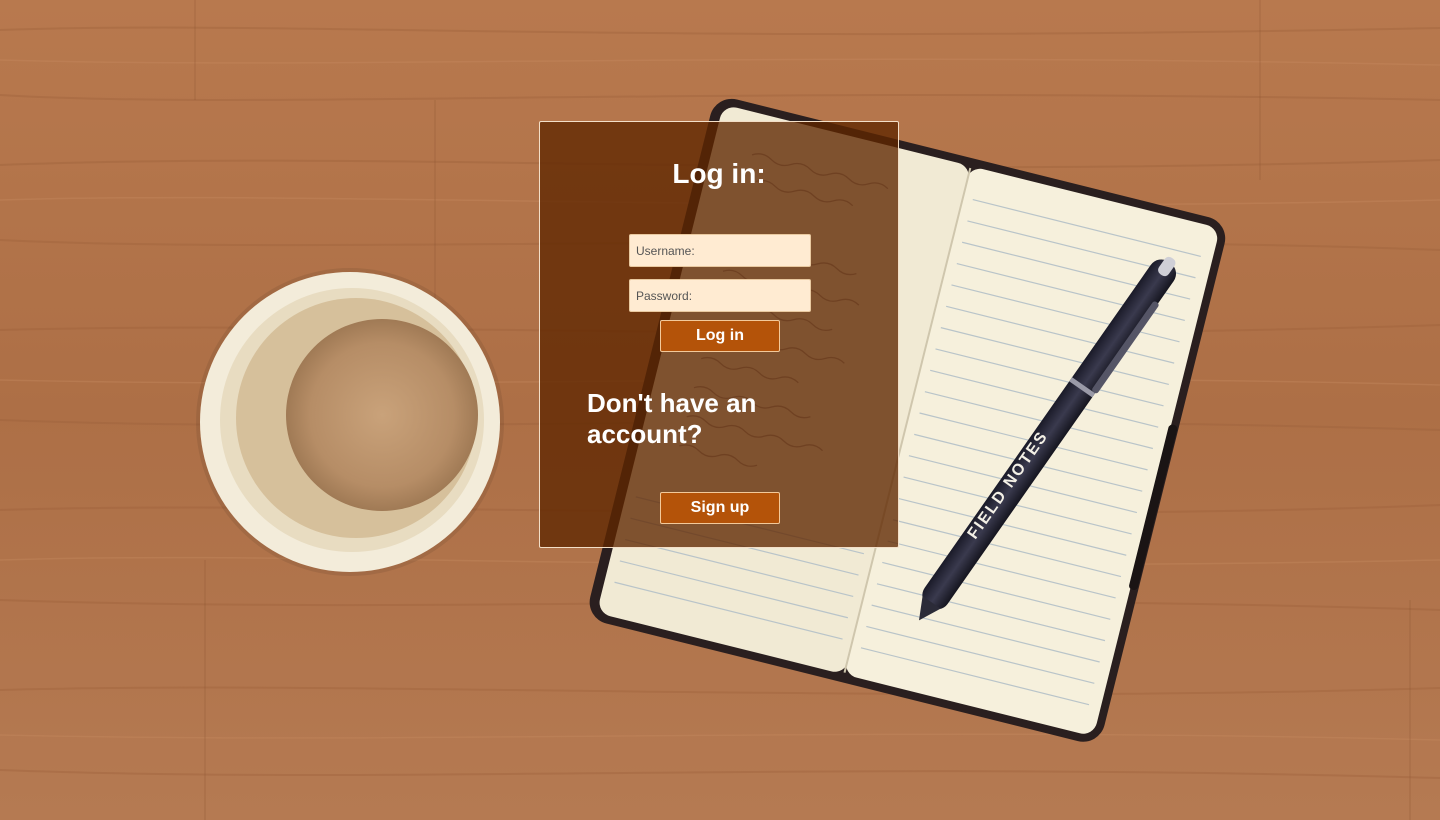 This screenshot has height=820, width=1440. I want to click on signup-button: Sign up, so click(720, 508).